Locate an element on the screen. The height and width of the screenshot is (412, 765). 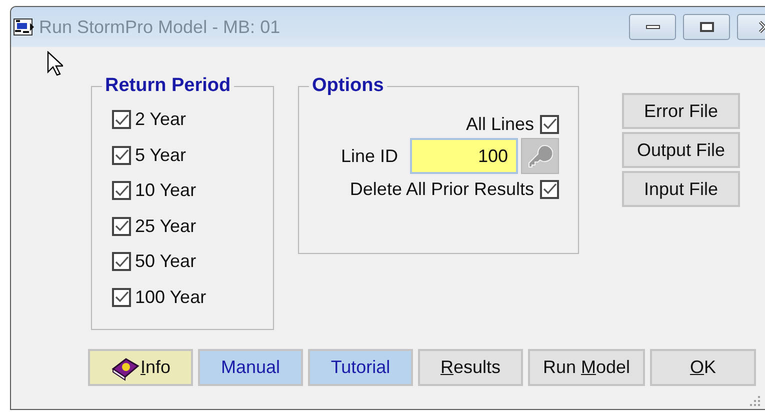
window-title: Run StormPro Model - MB: 01 is located at coordinates (159, 27).